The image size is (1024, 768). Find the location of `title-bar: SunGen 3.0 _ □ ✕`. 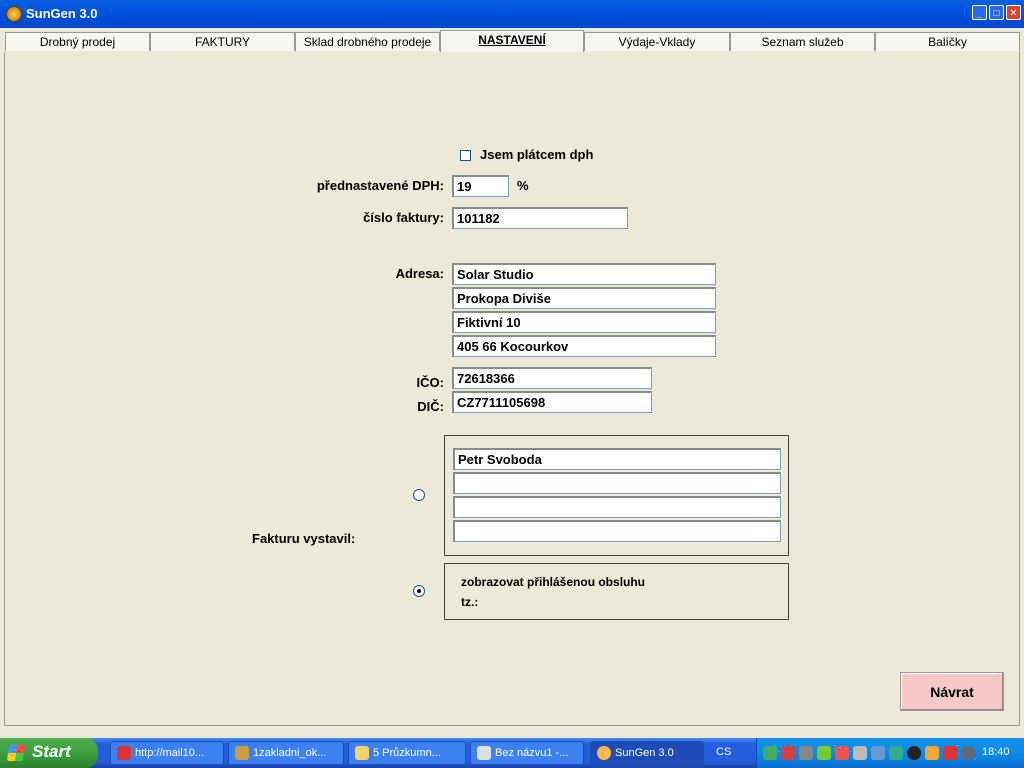

title-bar: SunGen 3.0 _ □ ✕ is located at coordinates (512, 14).